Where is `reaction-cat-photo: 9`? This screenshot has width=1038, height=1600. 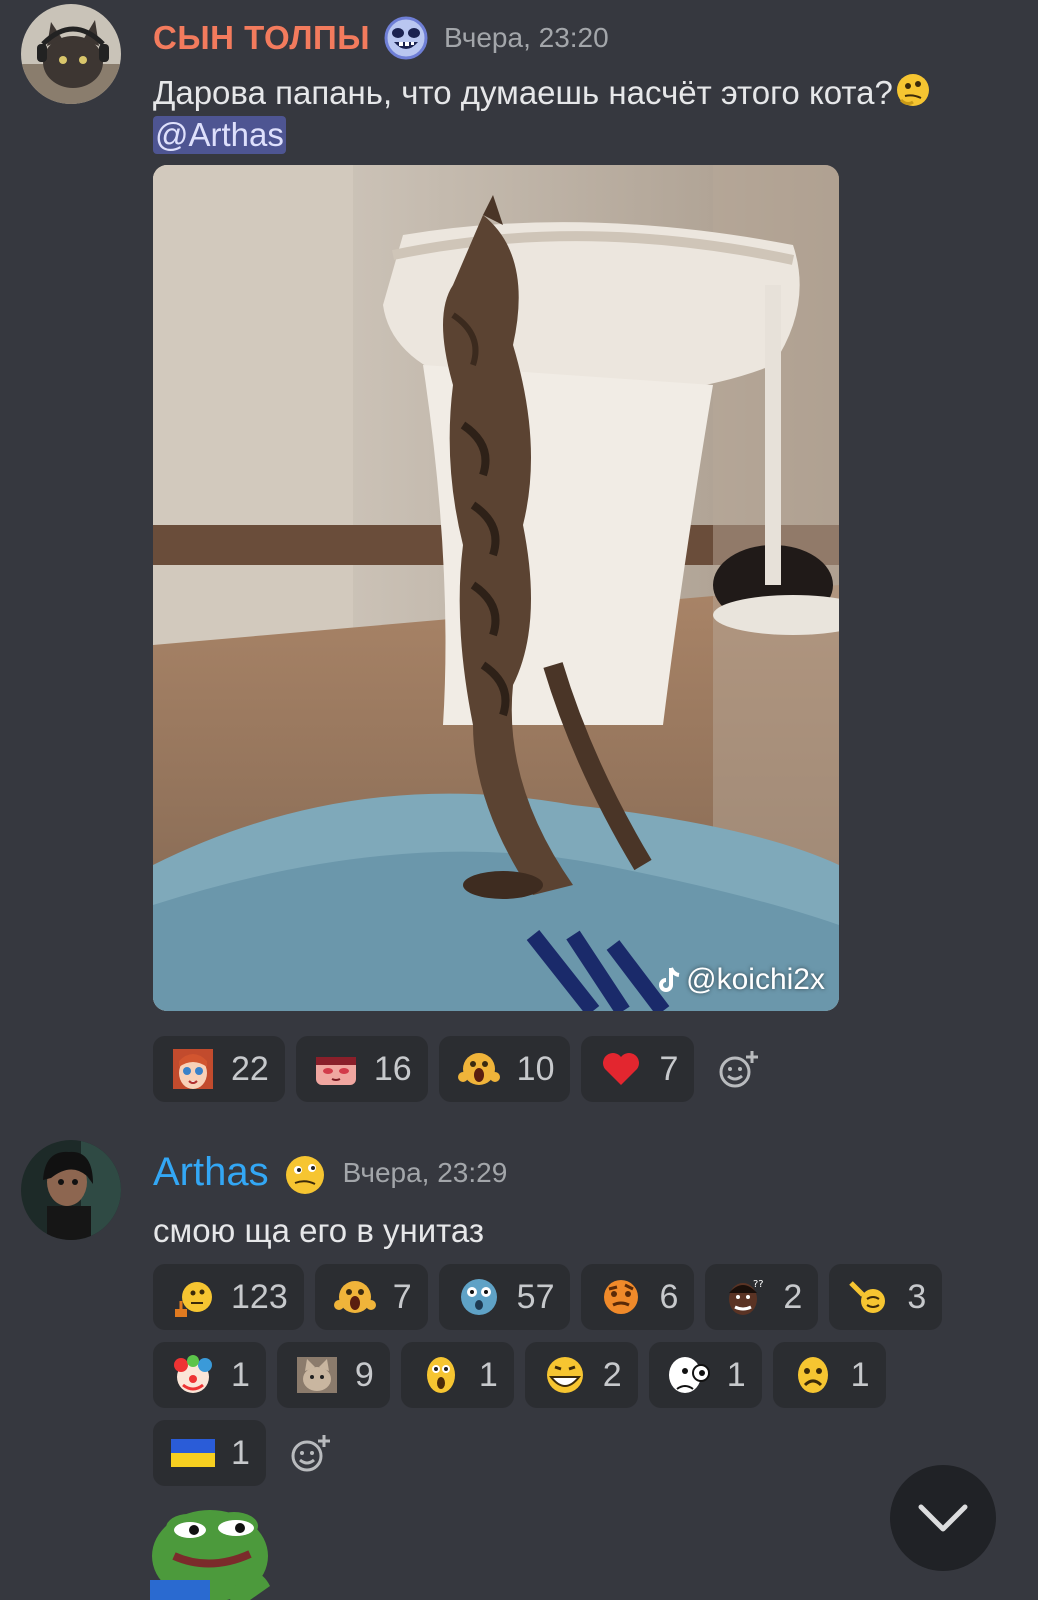 reaction-cat-photo: 9 is located at coordinates (333, 1375).